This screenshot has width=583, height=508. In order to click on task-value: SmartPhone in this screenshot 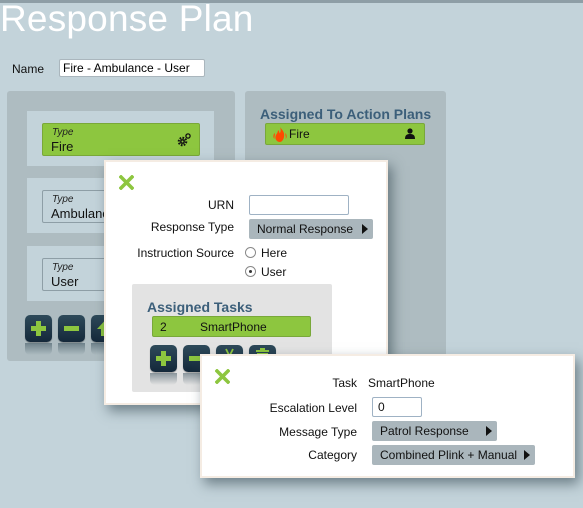, I will do `click(401, 383)`.